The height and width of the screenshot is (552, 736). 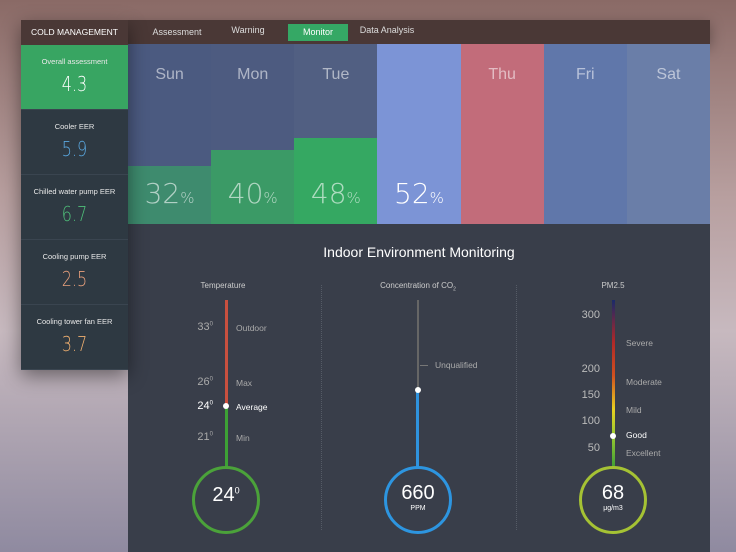 I want to click on sidebar-item-value: 3.7, so click(x=74, y=344).